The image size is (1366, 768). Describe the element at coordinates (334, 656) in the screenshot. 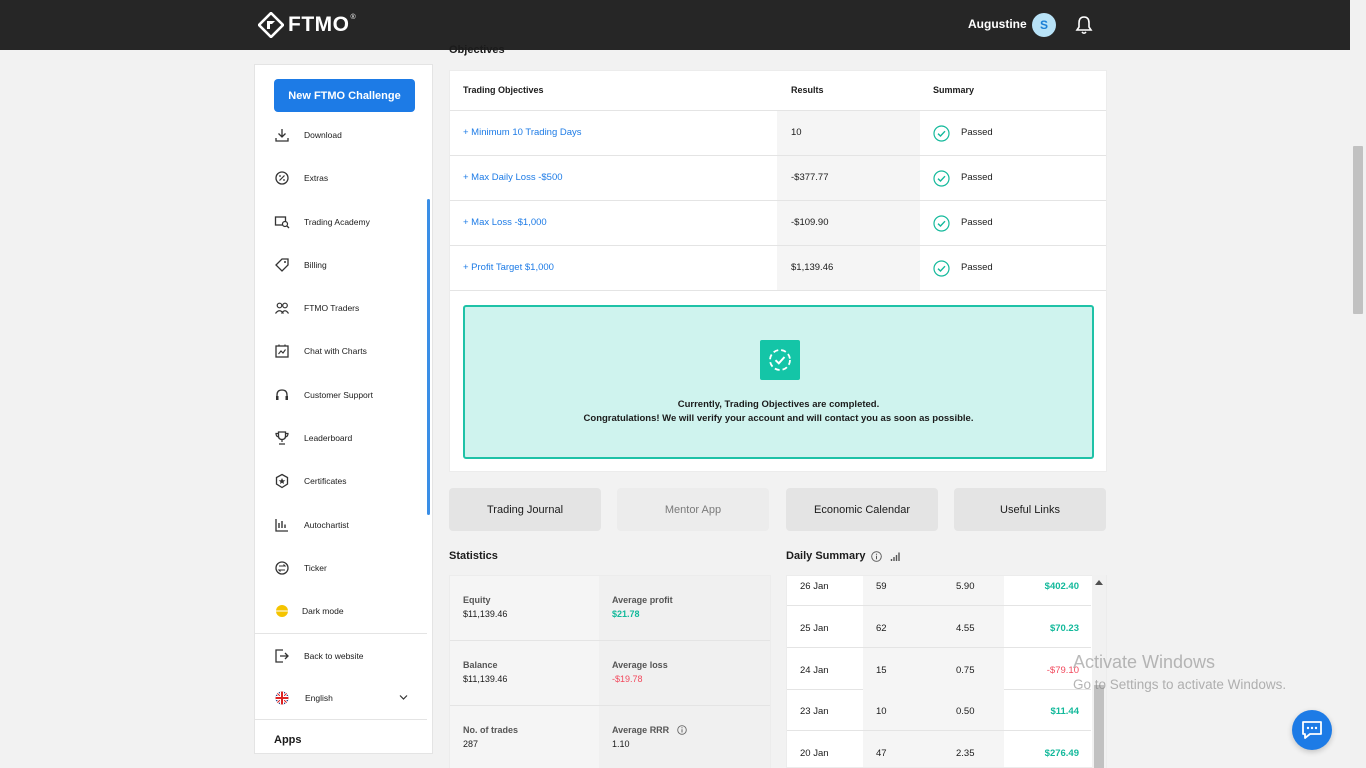

I see `sidebar-item-label: Back to website` at that location.